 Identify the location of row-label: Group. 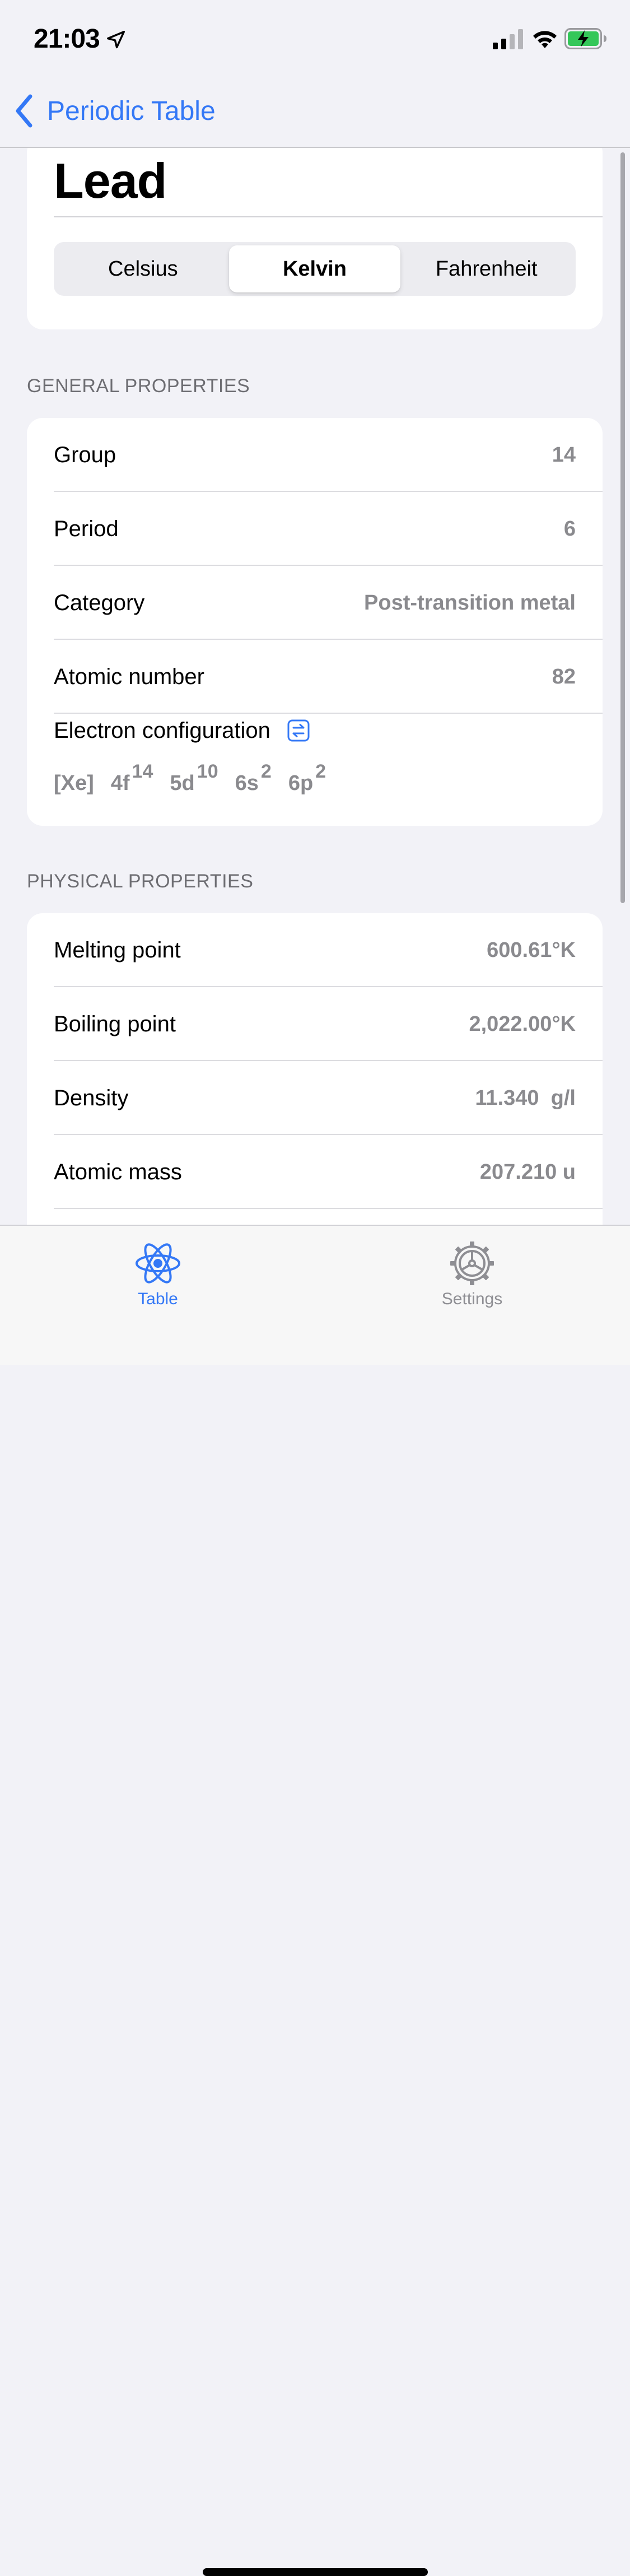
(85, 455).